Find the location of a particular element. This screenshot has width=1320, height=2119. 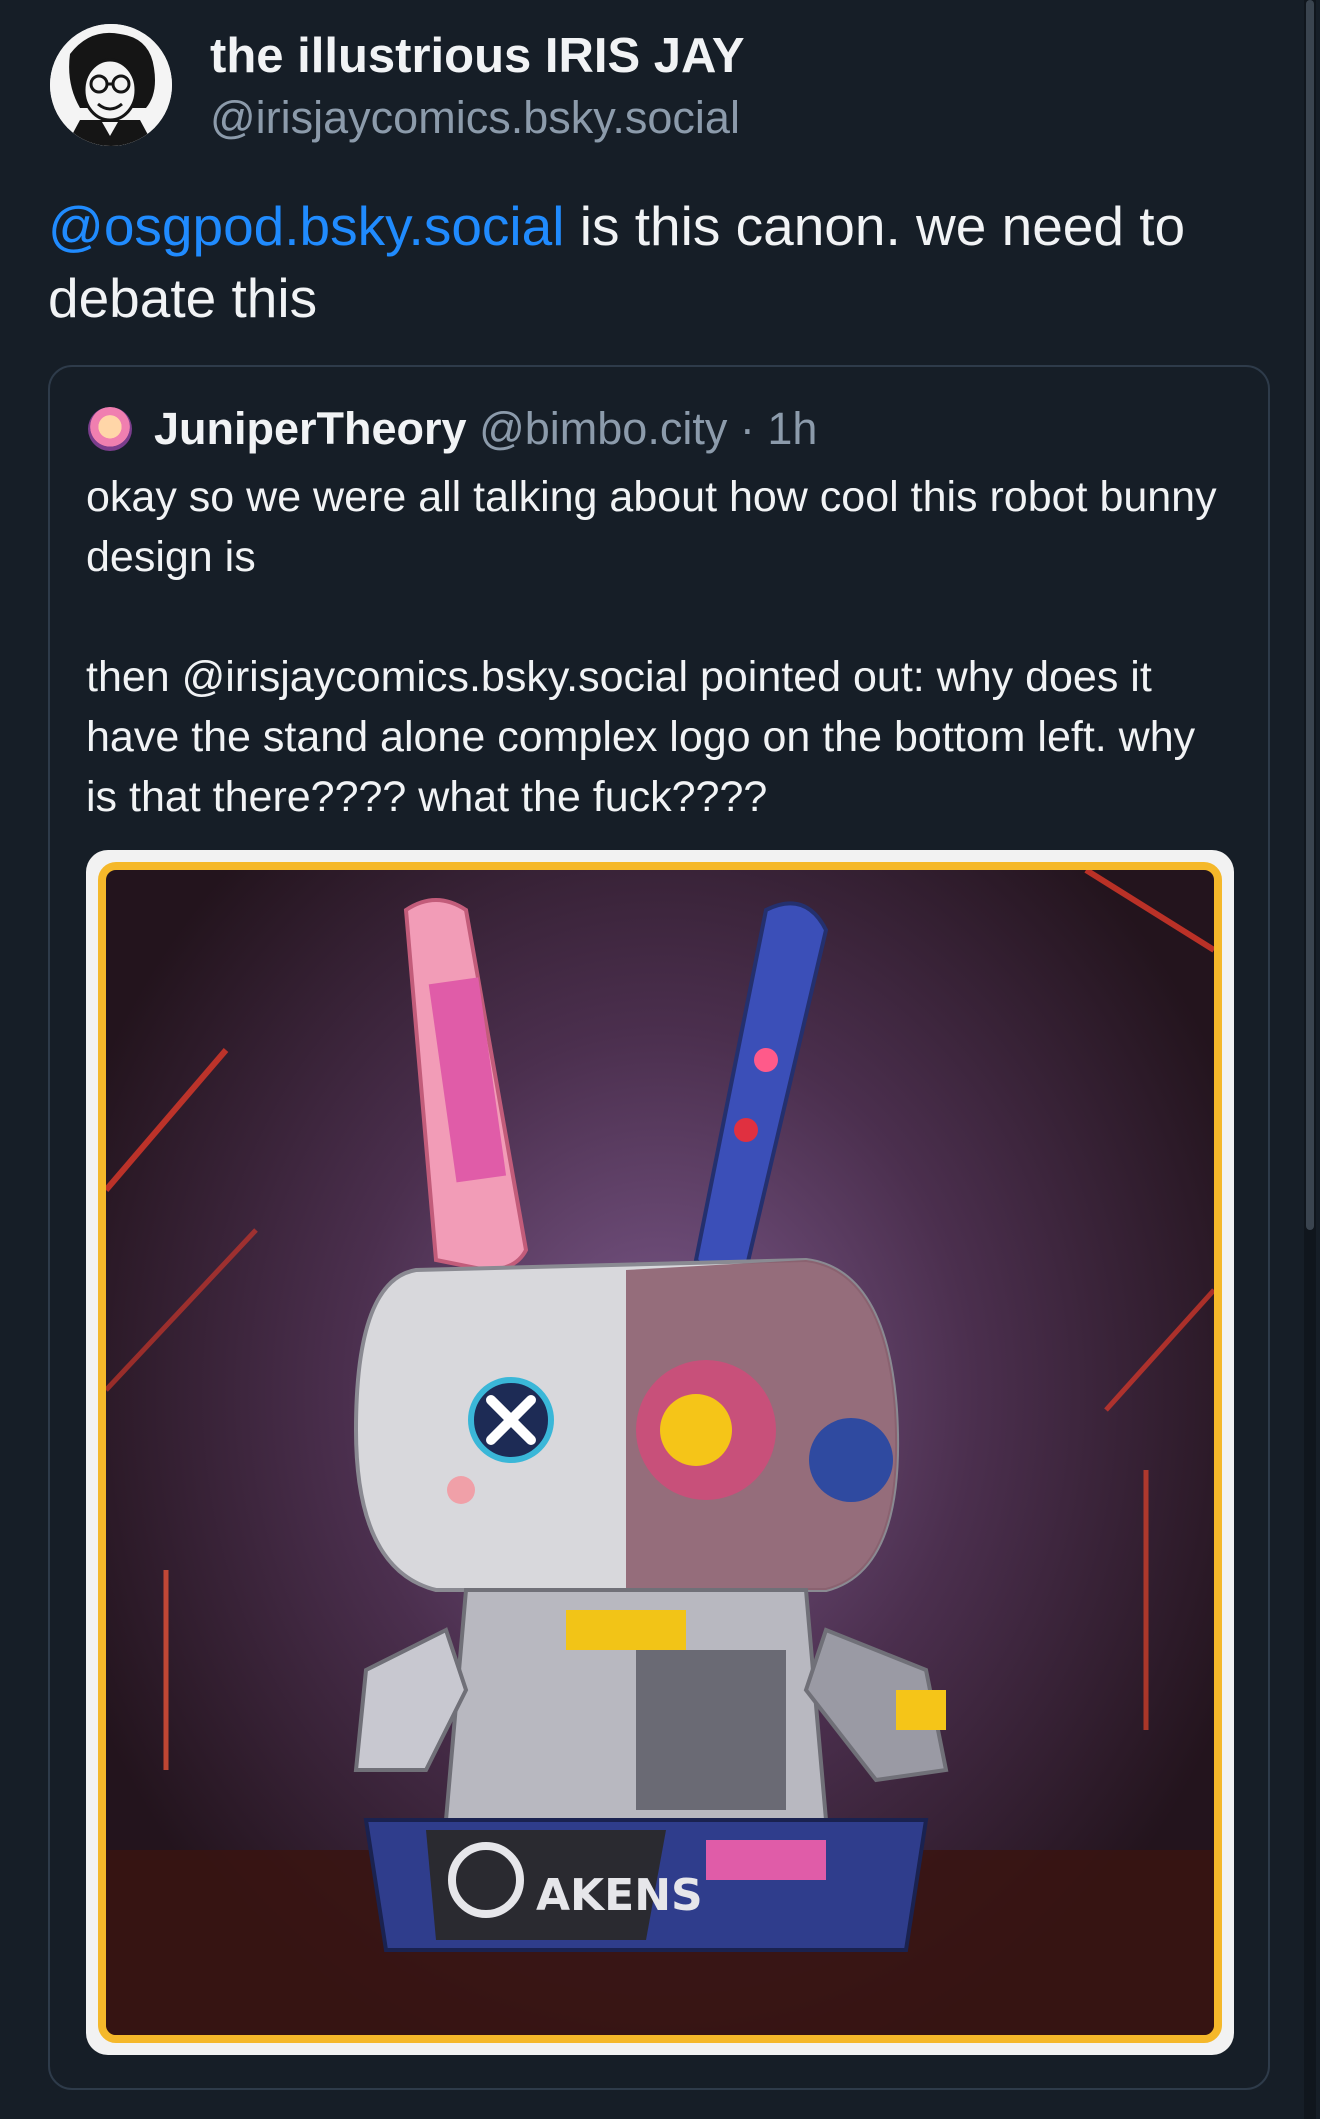

quote-author-avatar is located at coordinates (110, 429).